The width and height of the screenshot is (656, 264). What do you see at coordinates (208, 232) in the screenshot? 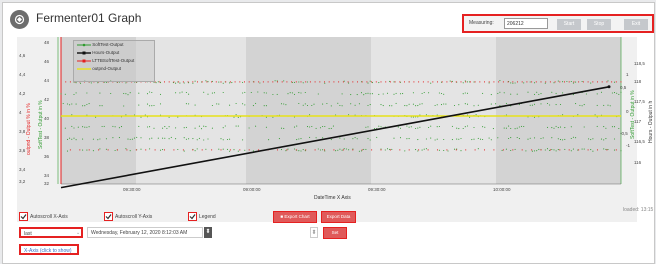
I see `datetime-spin-icon: ⬍` at bounding box center [208, 232].